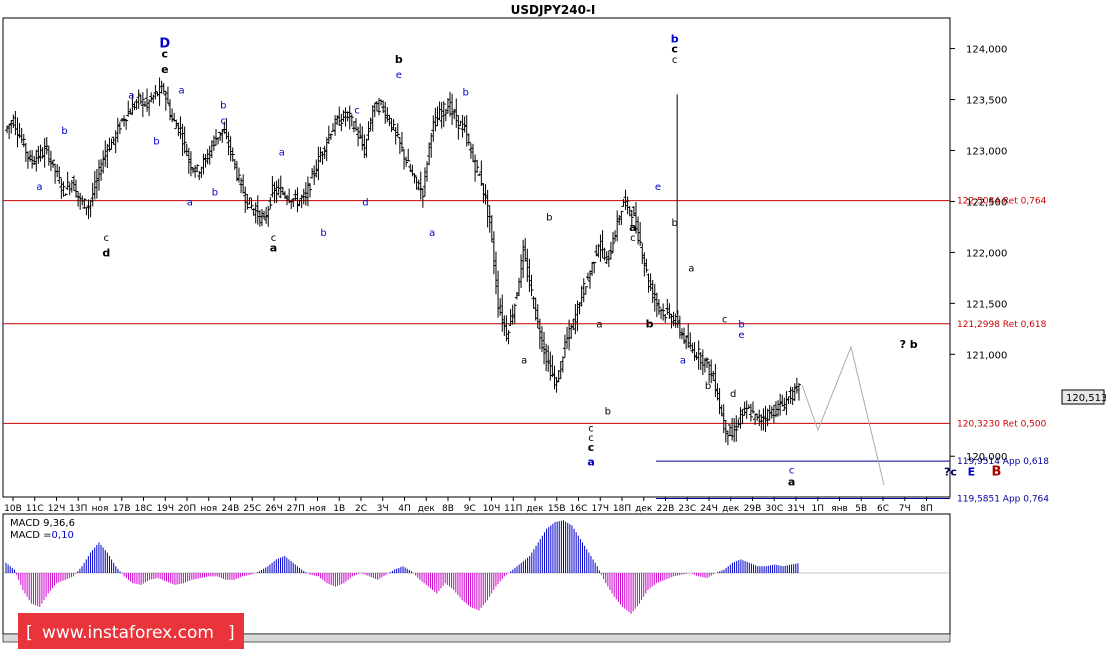  What do you see at coordinates (687, 509) in the screenshot?
I see `x-tick-label: 23С` at bounding box center [687, 509].